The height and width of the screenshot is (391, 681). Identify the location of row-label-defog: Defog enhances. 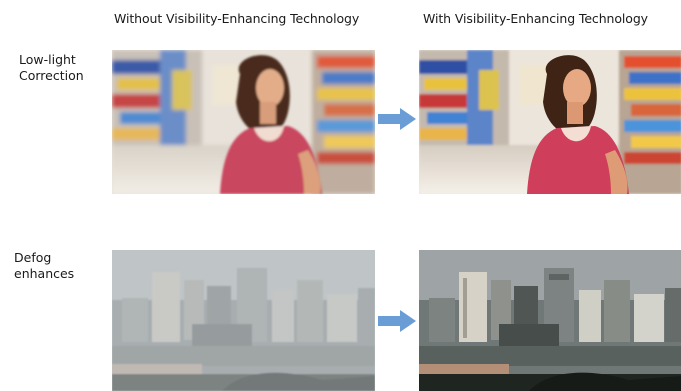
(44, 266).